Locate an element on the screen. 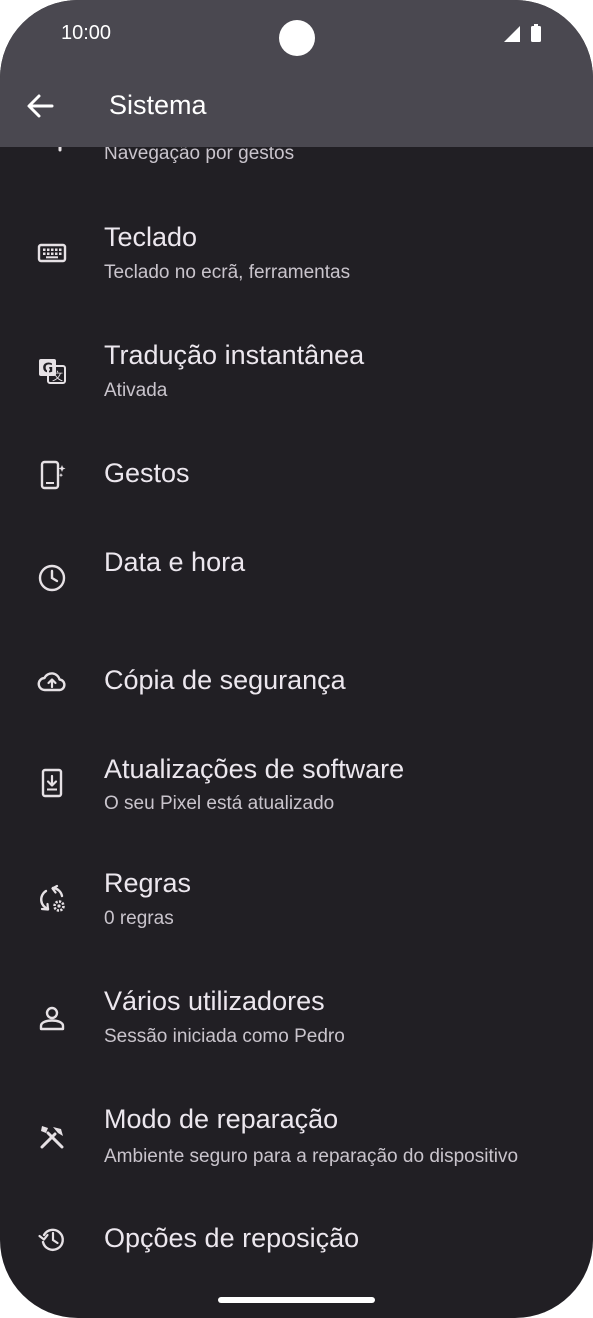  utilizadores-subtitle: Sessão iniciada como Pedro is located at coordinates (224, 1036).